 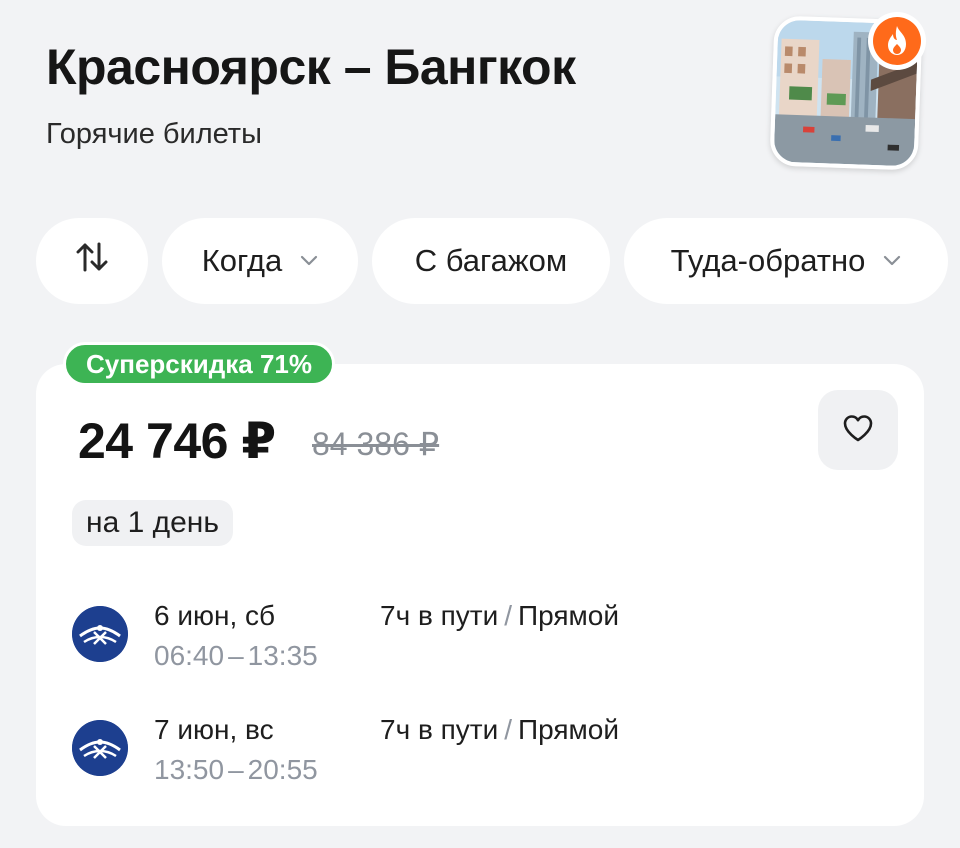 What do you see at coordinates (177, 441) in the screenshot?
I see `price: 24 746 ₽` at bounding box center [177, 441].